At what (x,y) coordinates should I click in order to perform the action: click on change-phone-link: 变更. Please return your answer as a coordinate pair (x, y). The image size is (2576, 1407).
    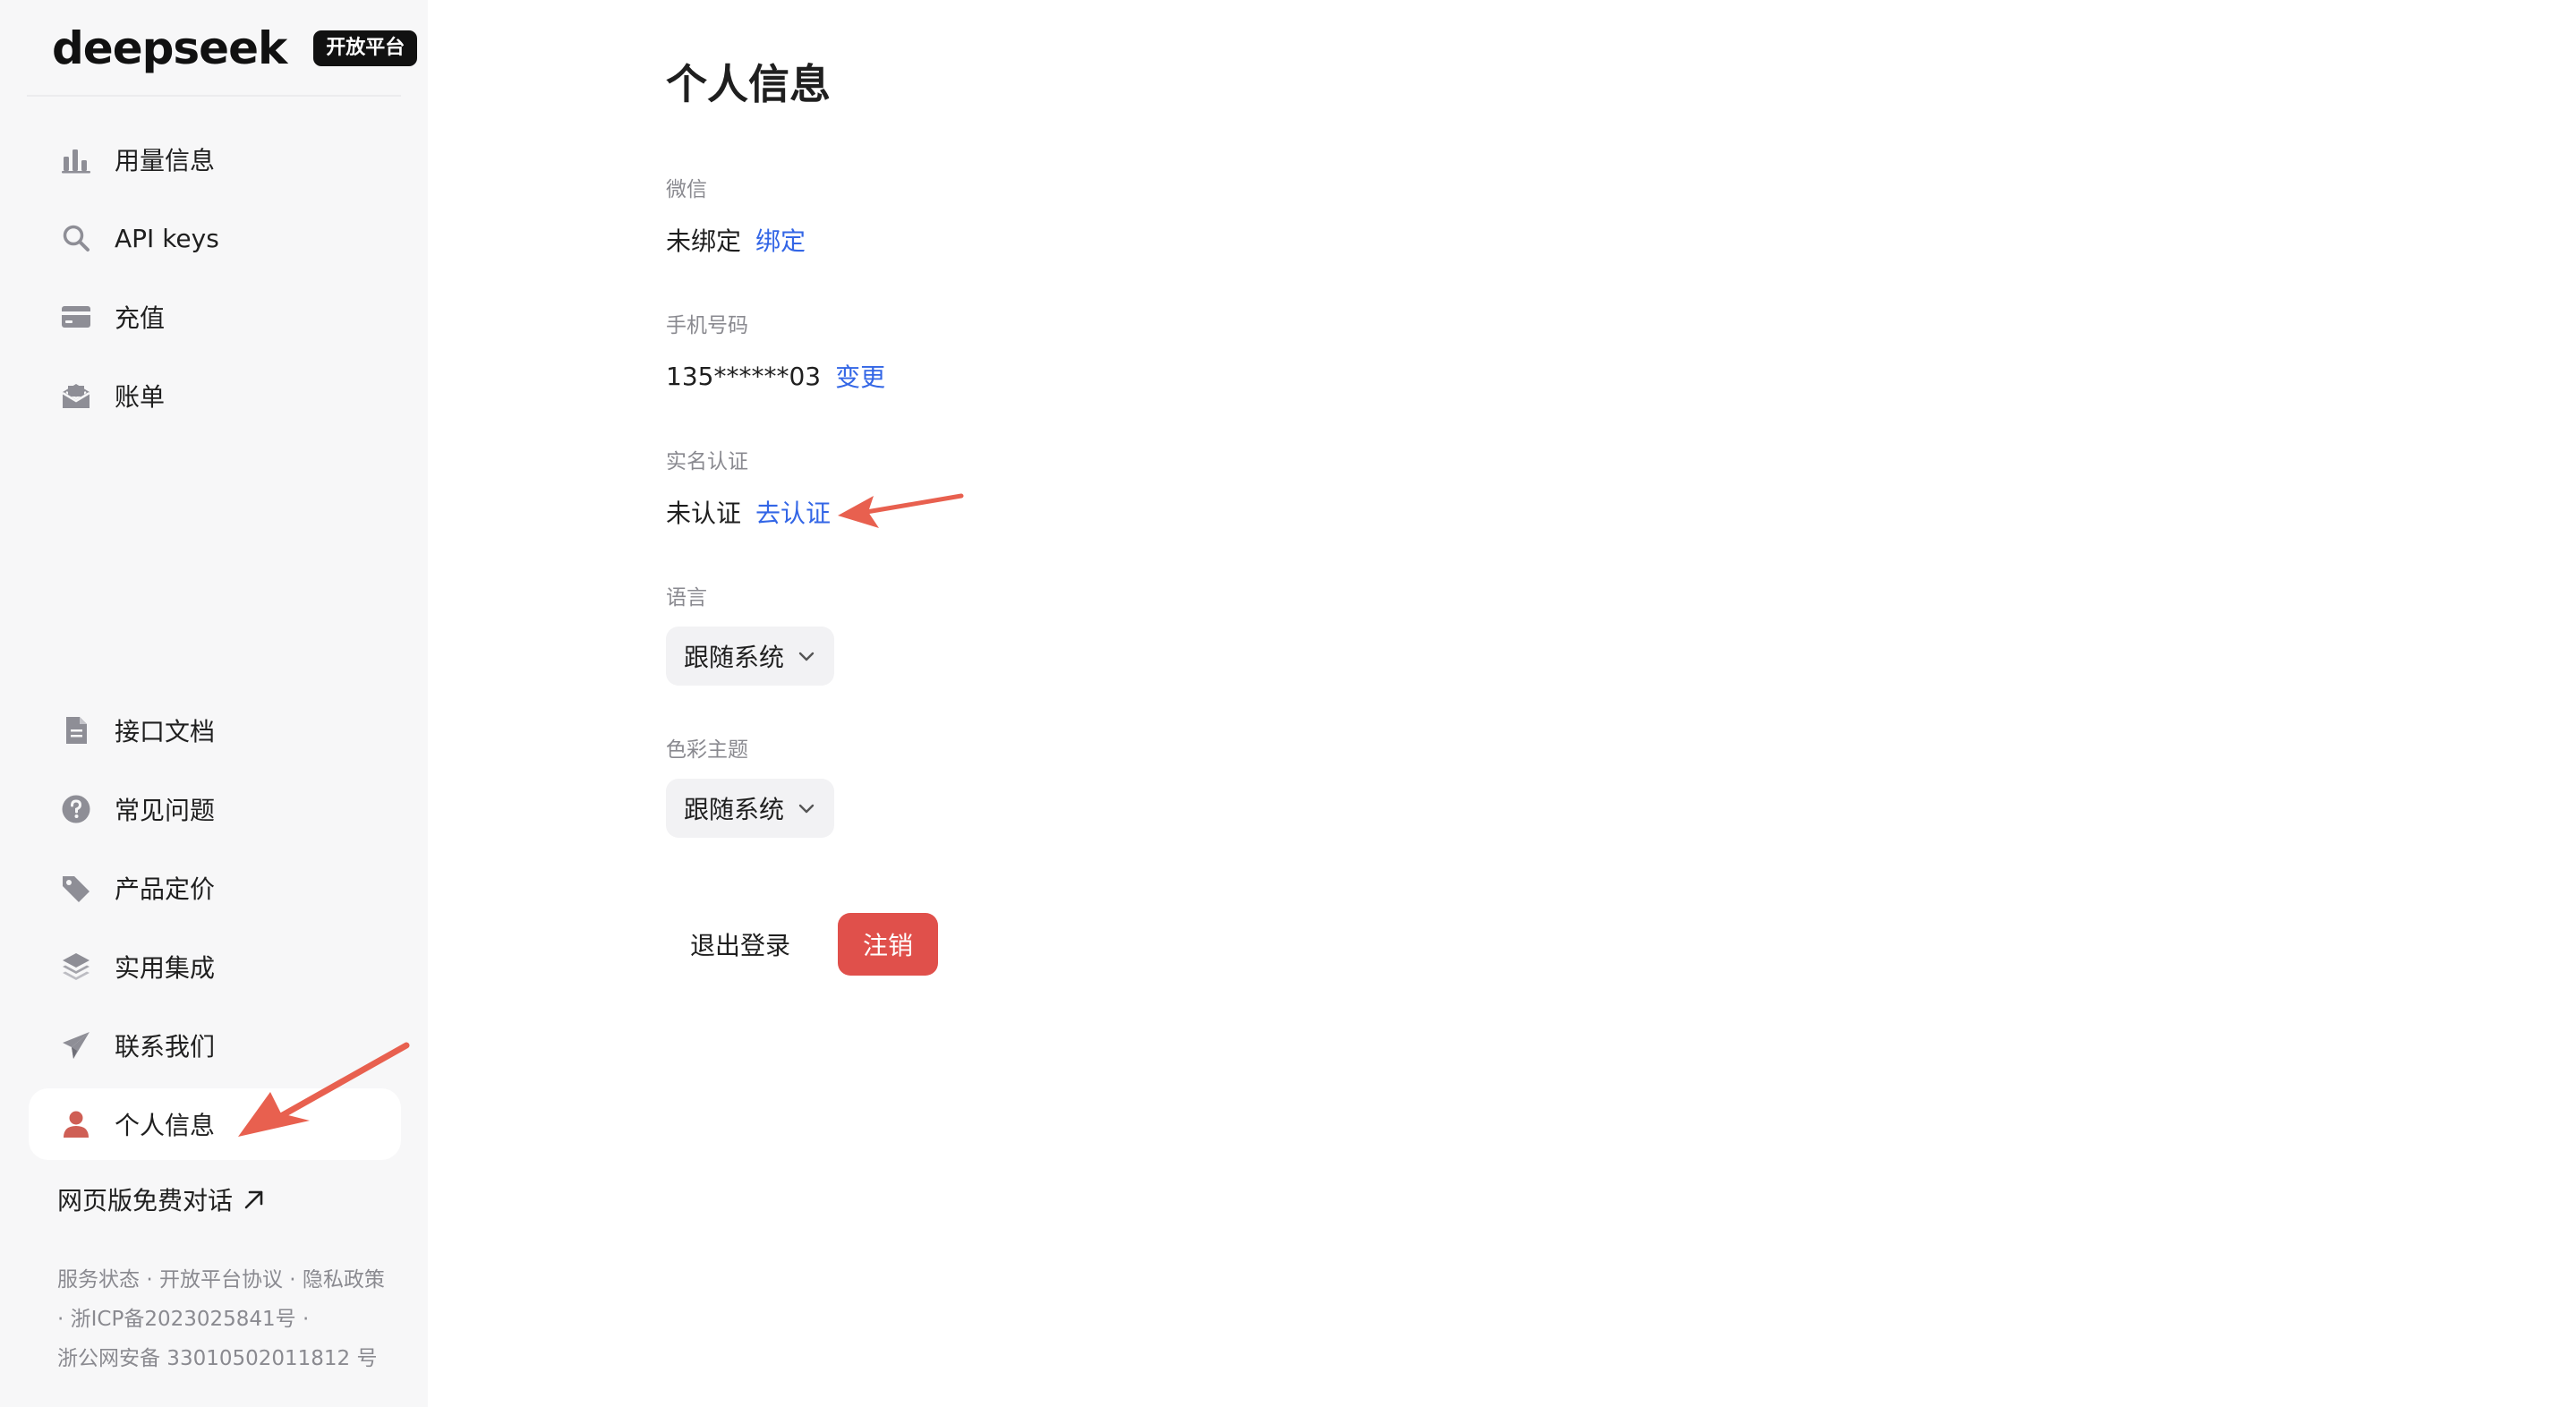
    Looking at the image, I should click on (860, 376).